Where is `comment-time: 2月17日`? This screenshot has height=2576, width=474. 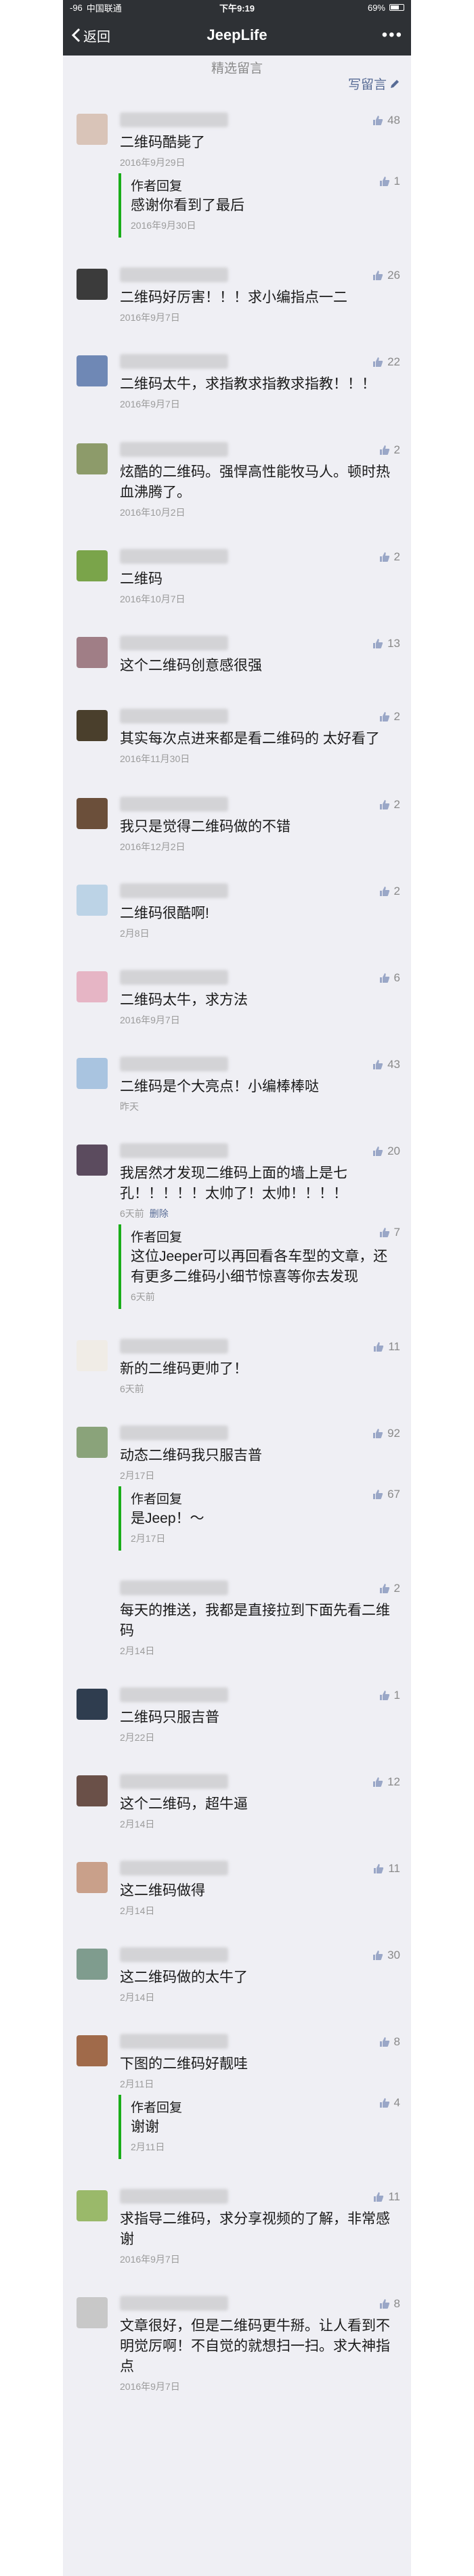 comment-time: 2月17日 is located at coordinates (260, 1475).